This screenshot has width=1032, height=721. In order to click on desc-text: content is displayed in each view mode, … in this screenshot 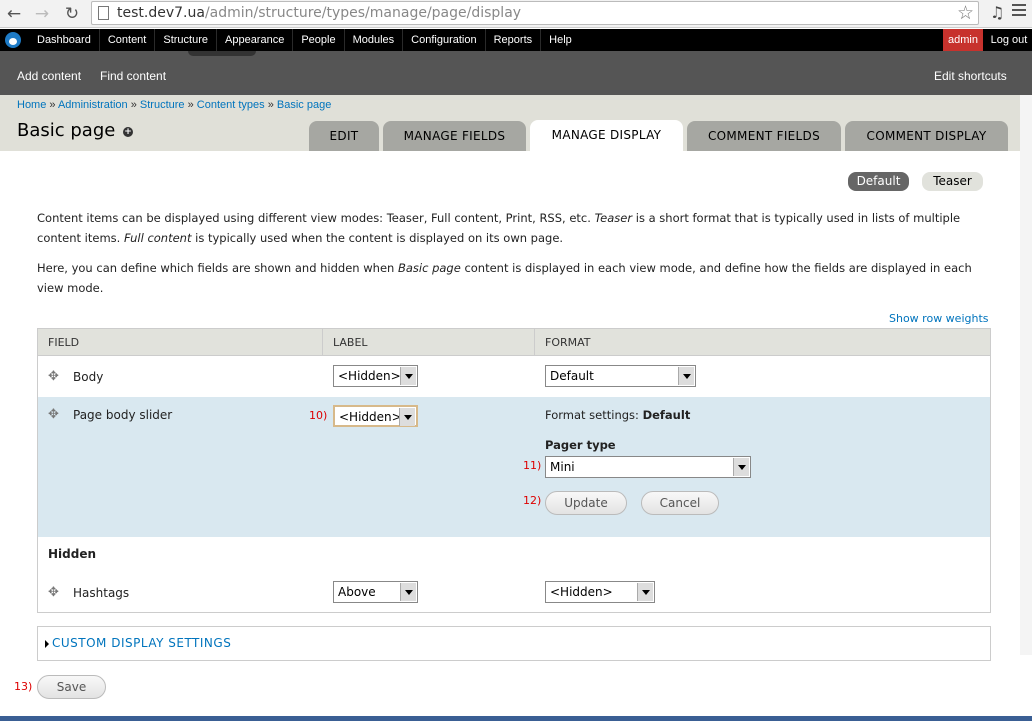, I will do `click(716, 268)`.